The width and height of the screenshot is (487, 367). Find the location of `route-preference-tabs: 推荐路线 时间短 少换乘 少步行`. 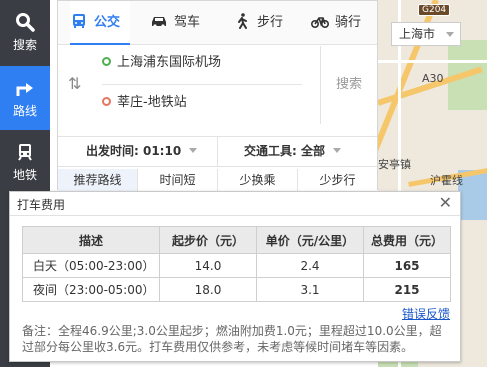

route-preference-tabs: 推荐路线 时间短 少换乘 少步行 is located at coordinates (217, 180).